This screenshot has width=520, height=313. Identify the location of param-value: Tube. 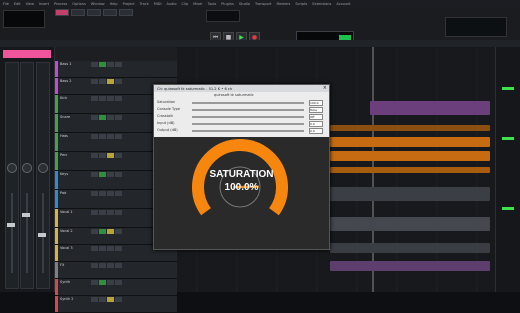
(316, 110).